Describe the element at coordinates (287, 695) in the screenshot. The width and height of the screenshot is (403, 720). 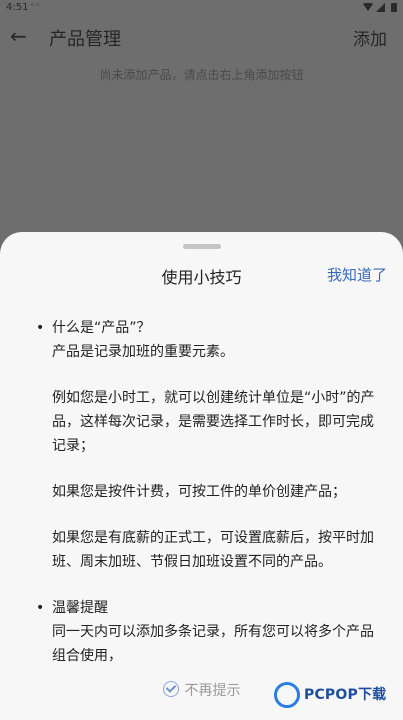
I see `logo-icon` at that location.